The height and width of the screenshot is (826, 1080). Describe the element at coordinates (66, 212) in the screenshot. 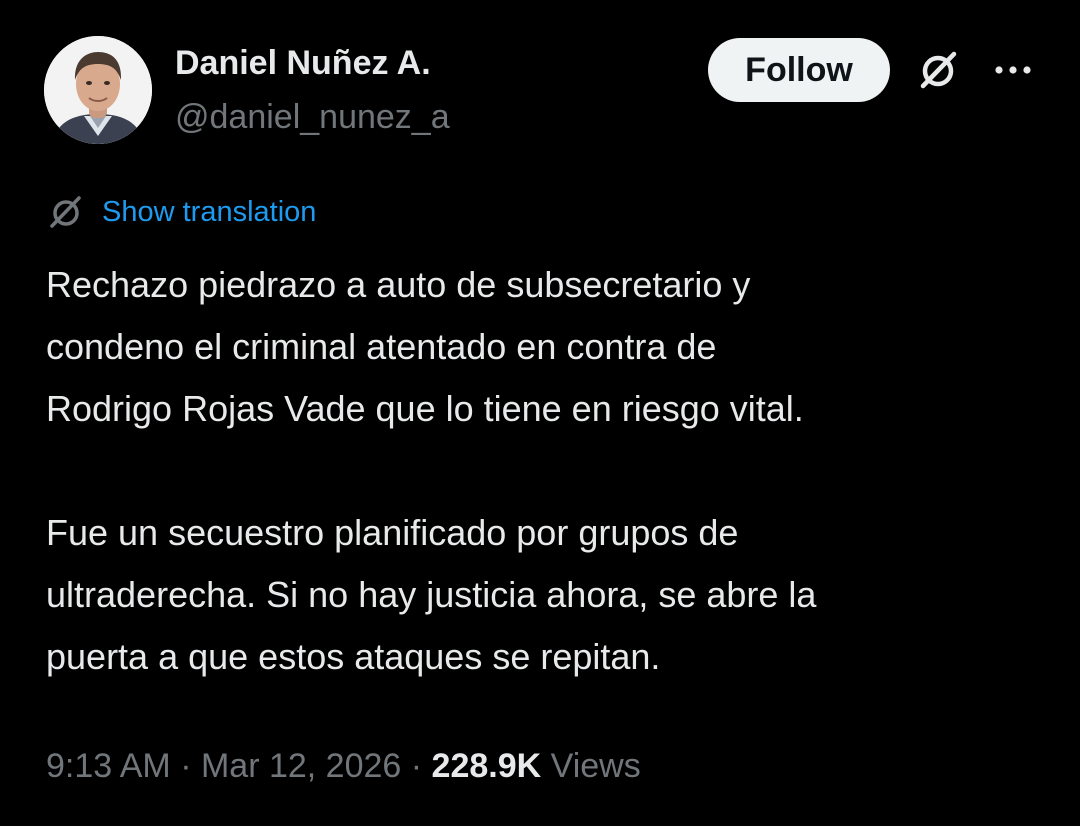

I see `translate-icon` at that location.